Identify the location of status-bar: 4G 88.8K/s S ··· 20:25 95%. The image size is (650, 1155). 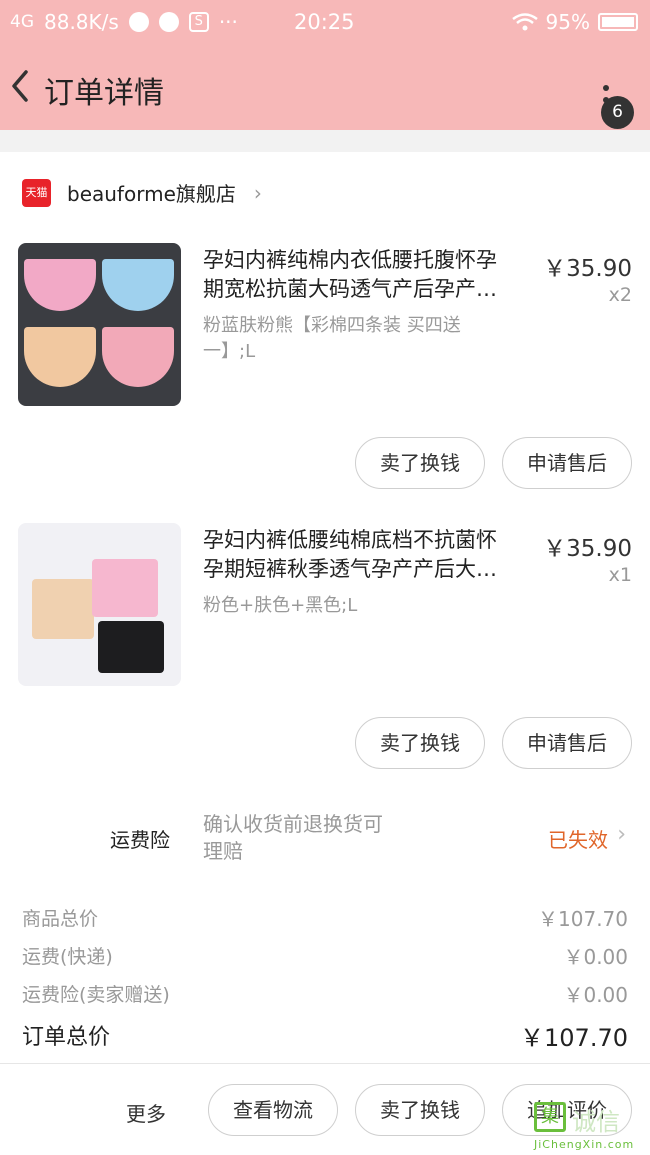
(325, 23).